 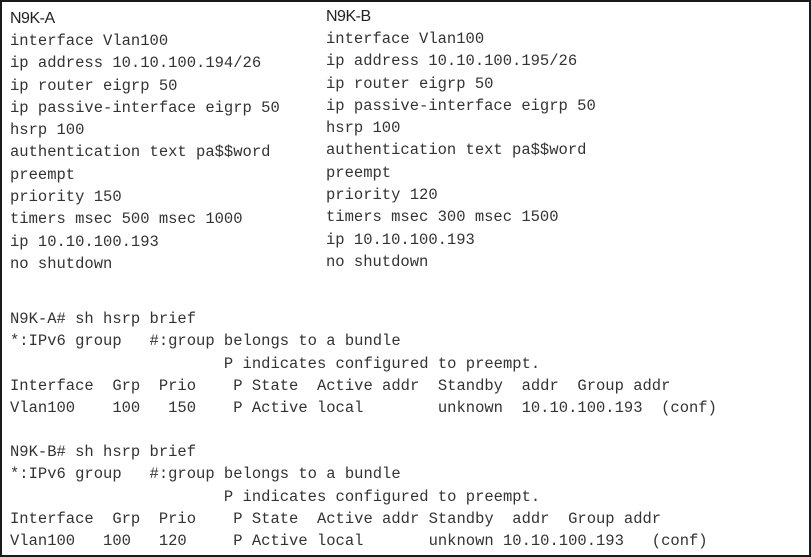 I want to click on output-line: N9K-A# sh hsrp brief, so click(x=103, y=319).